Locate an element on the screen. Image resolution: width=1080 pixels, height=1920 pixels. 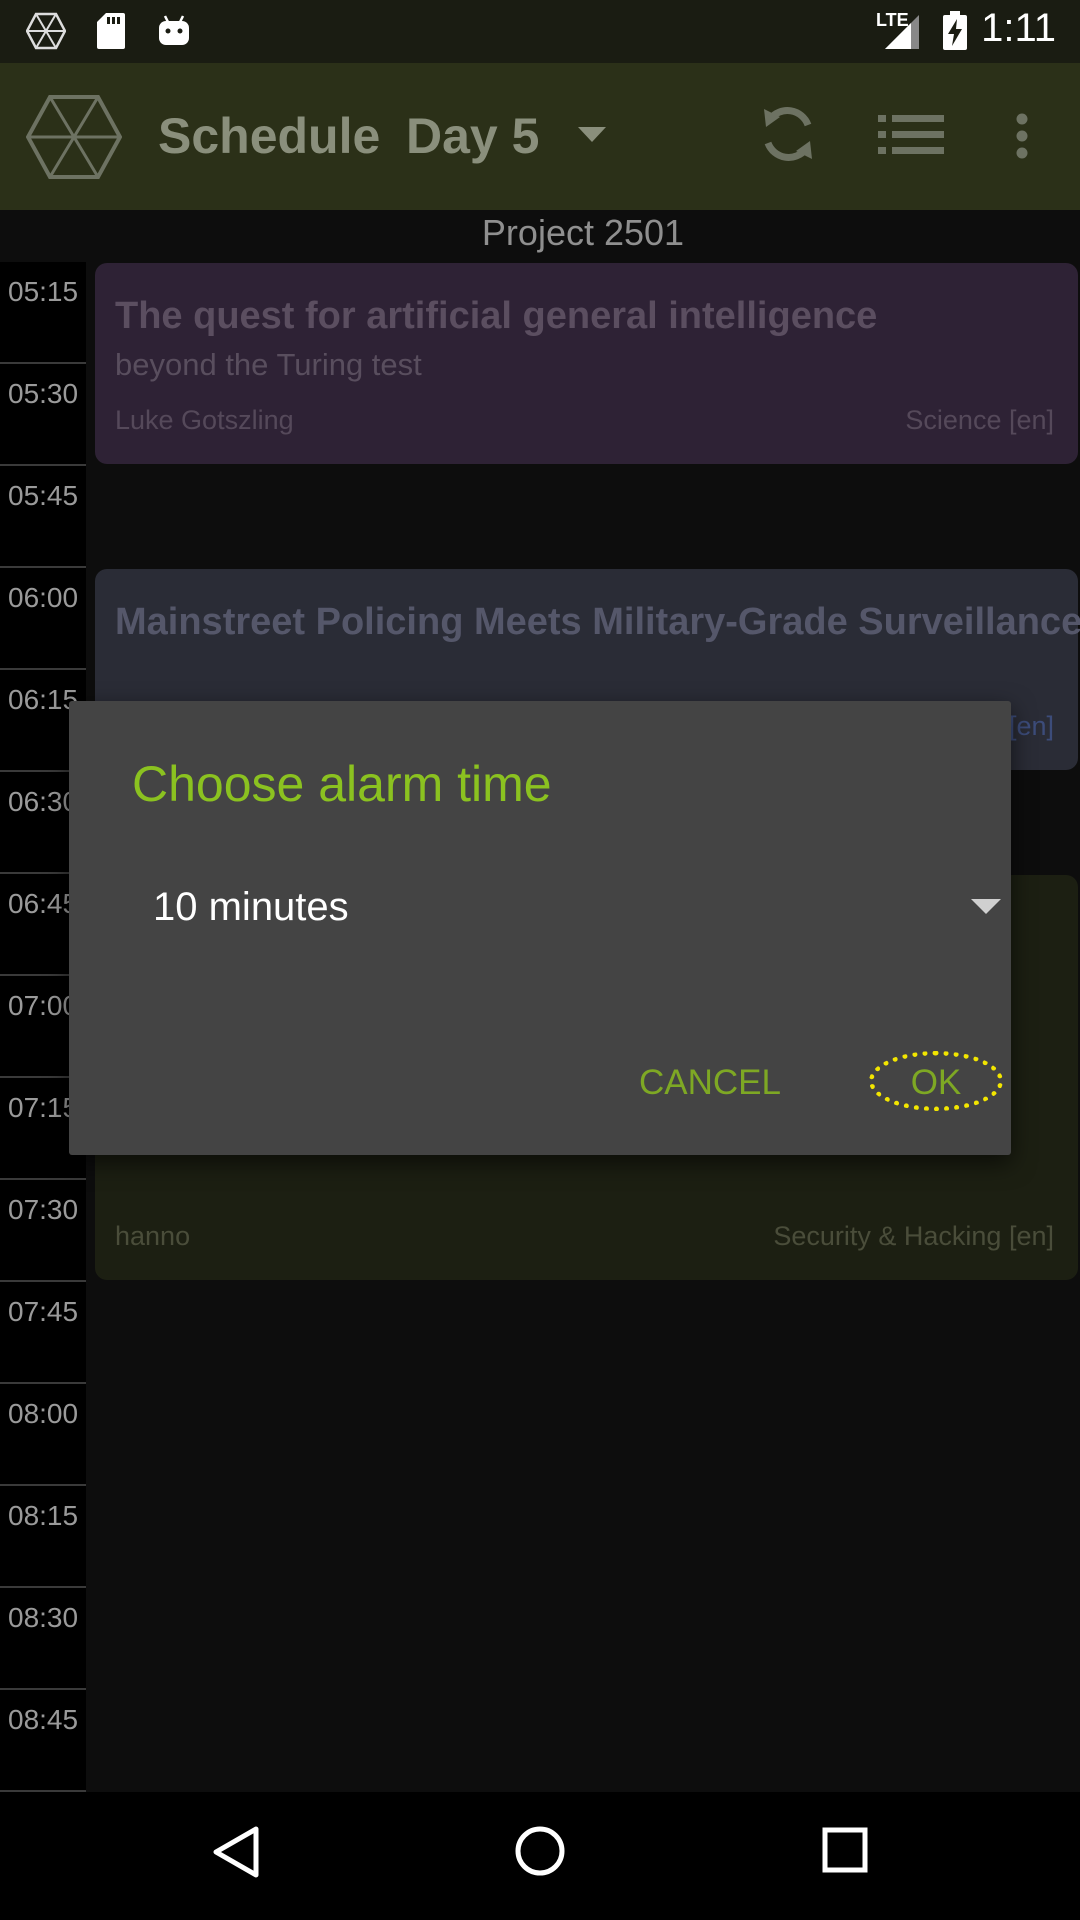
android-icon is located at coordinates (174, 31).